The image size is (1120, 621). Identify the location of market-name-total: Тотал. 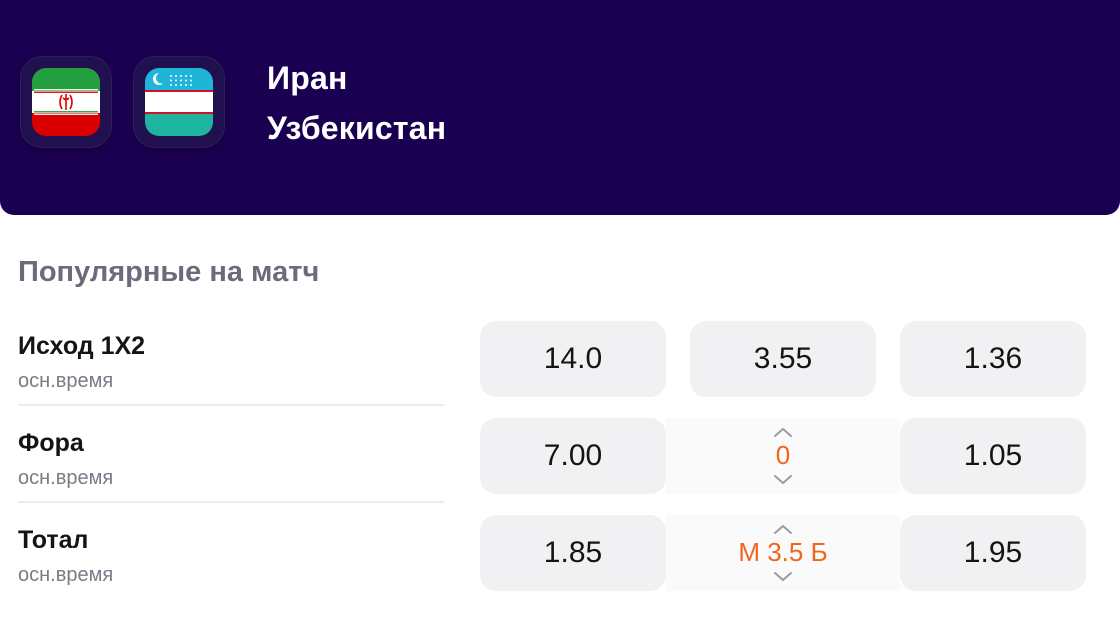
(53, 540).